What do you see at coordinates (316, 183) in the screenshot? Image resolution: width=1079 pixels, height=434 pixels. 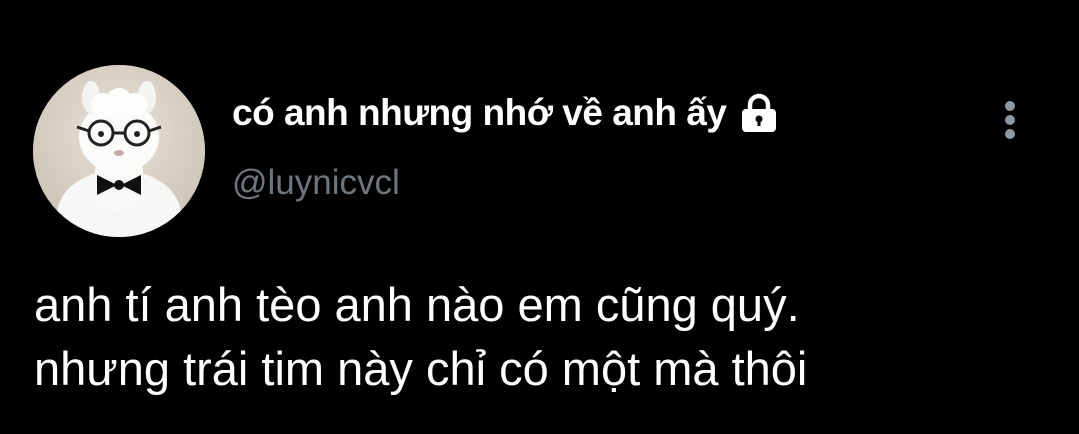 I see `handle: @luynicvcl` at bounding box center [316, 183].